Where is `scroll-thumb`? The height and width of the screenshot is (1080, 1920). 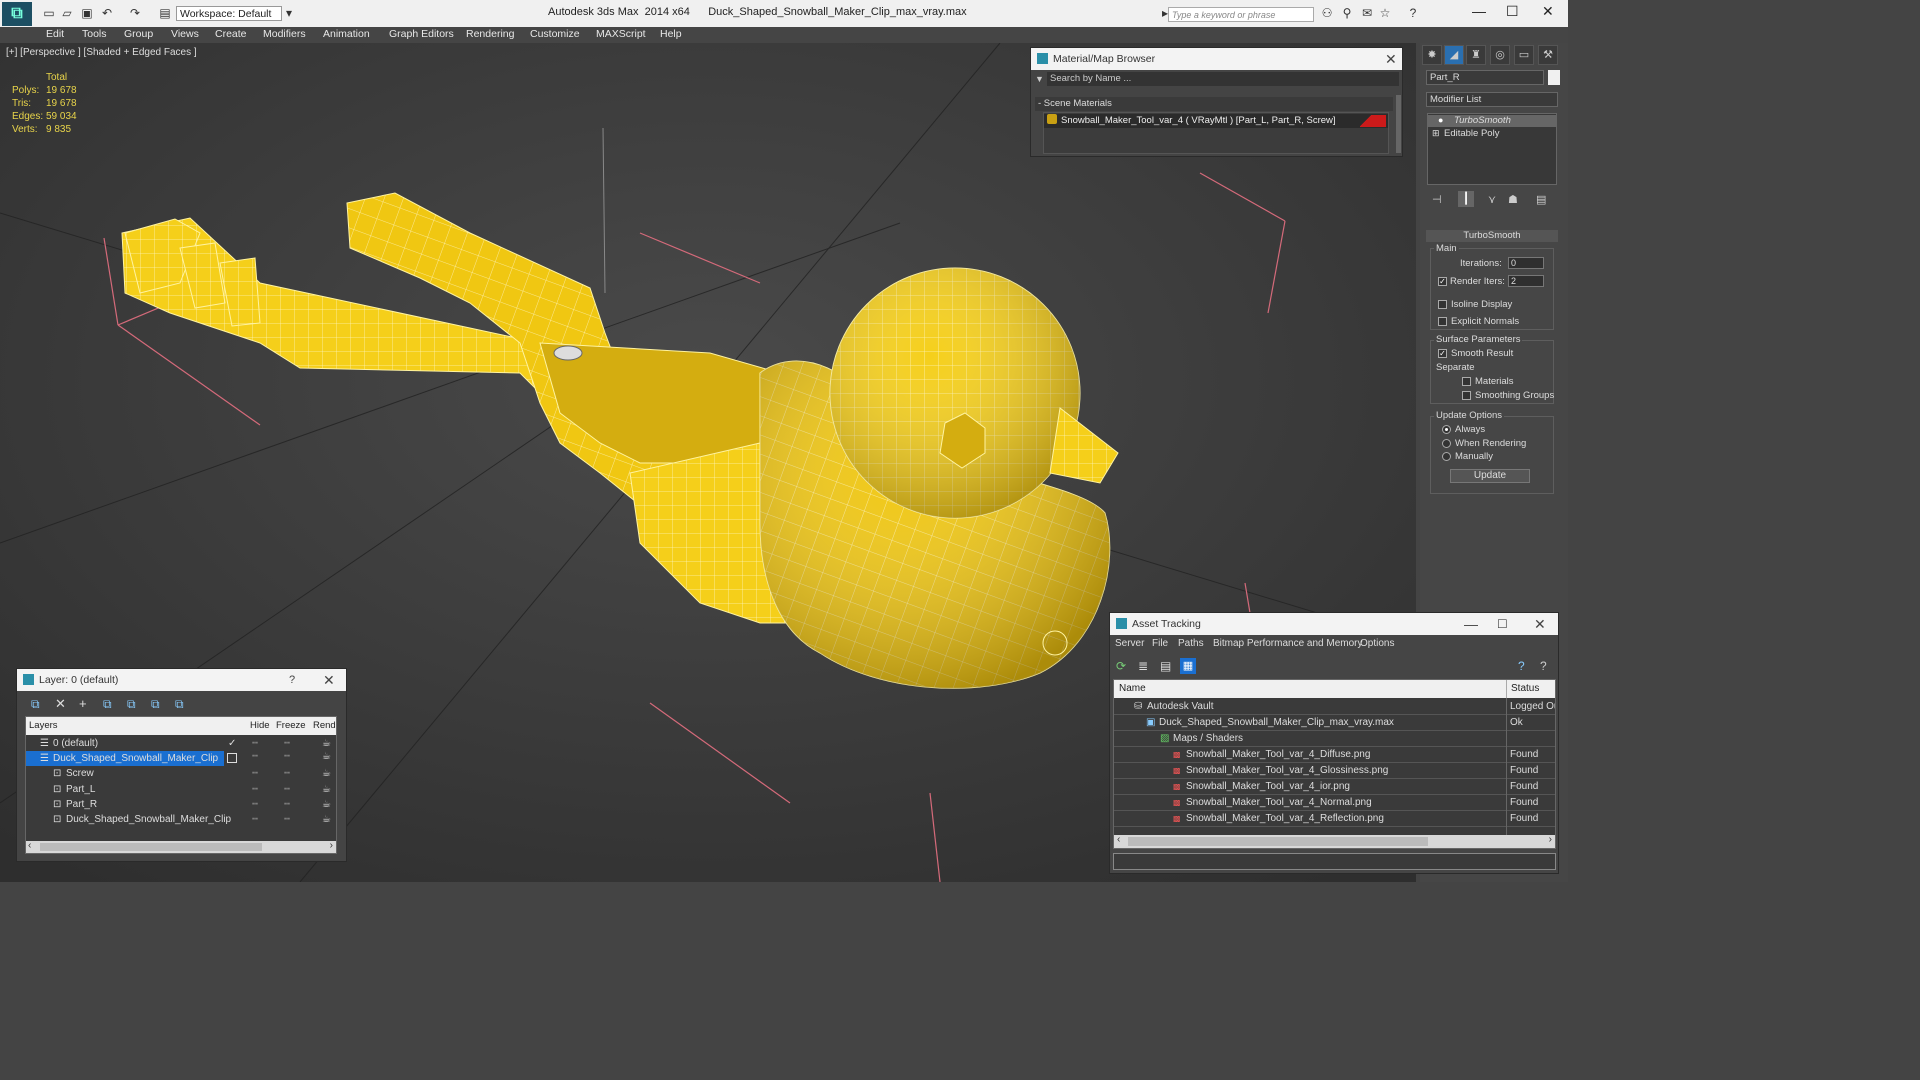 scroll-thumb is located at coordinates (1278, 841).